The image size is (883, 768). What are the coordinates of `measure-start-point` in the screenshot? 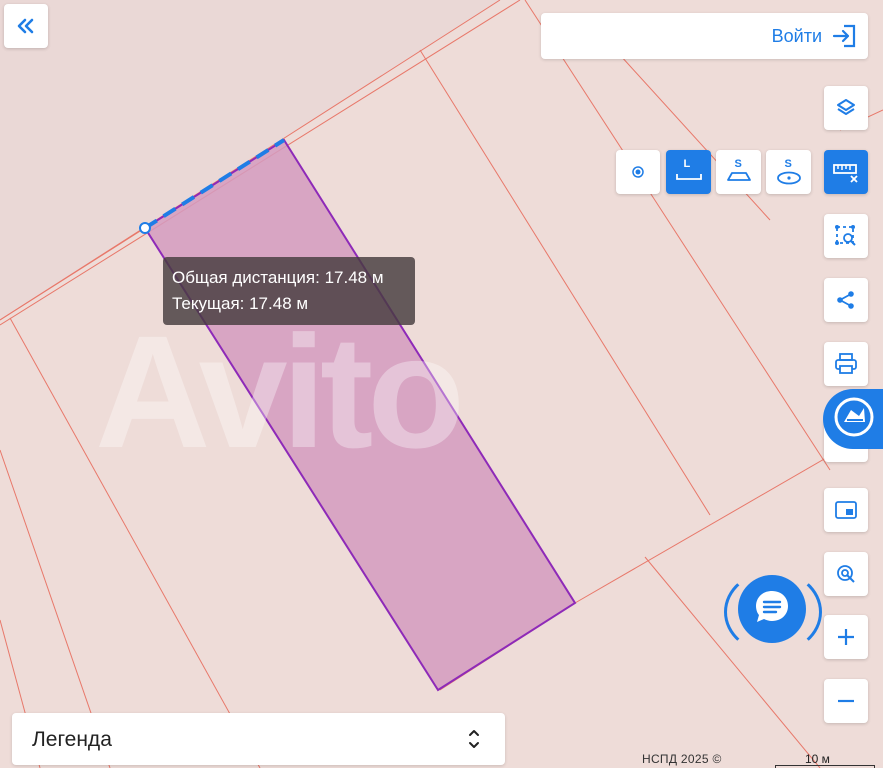 It's located at (145, 228).